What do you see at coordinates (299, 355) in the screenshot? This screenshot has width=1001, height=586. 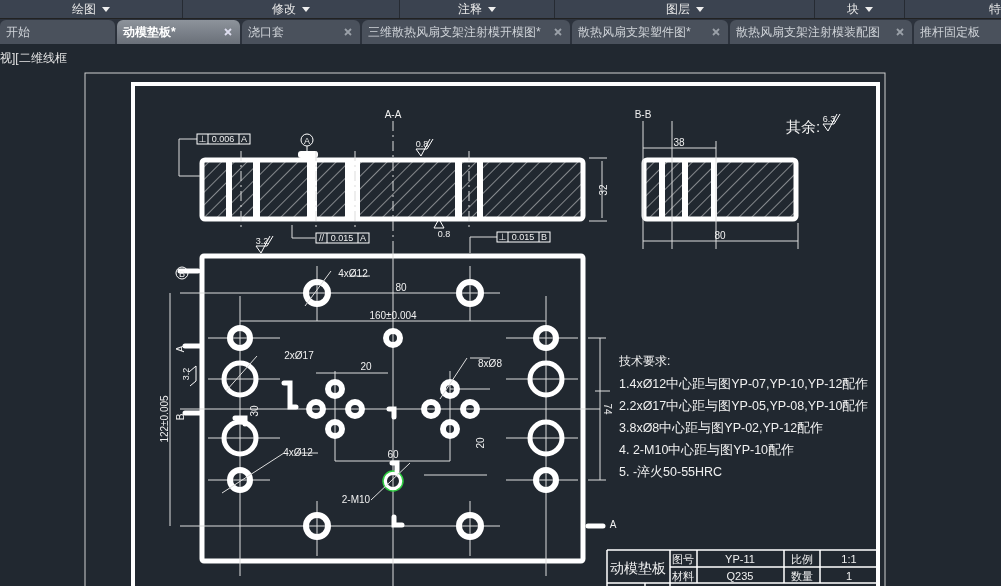 I see `callout-text: 2xØ17` at bounding box center [299, 355].